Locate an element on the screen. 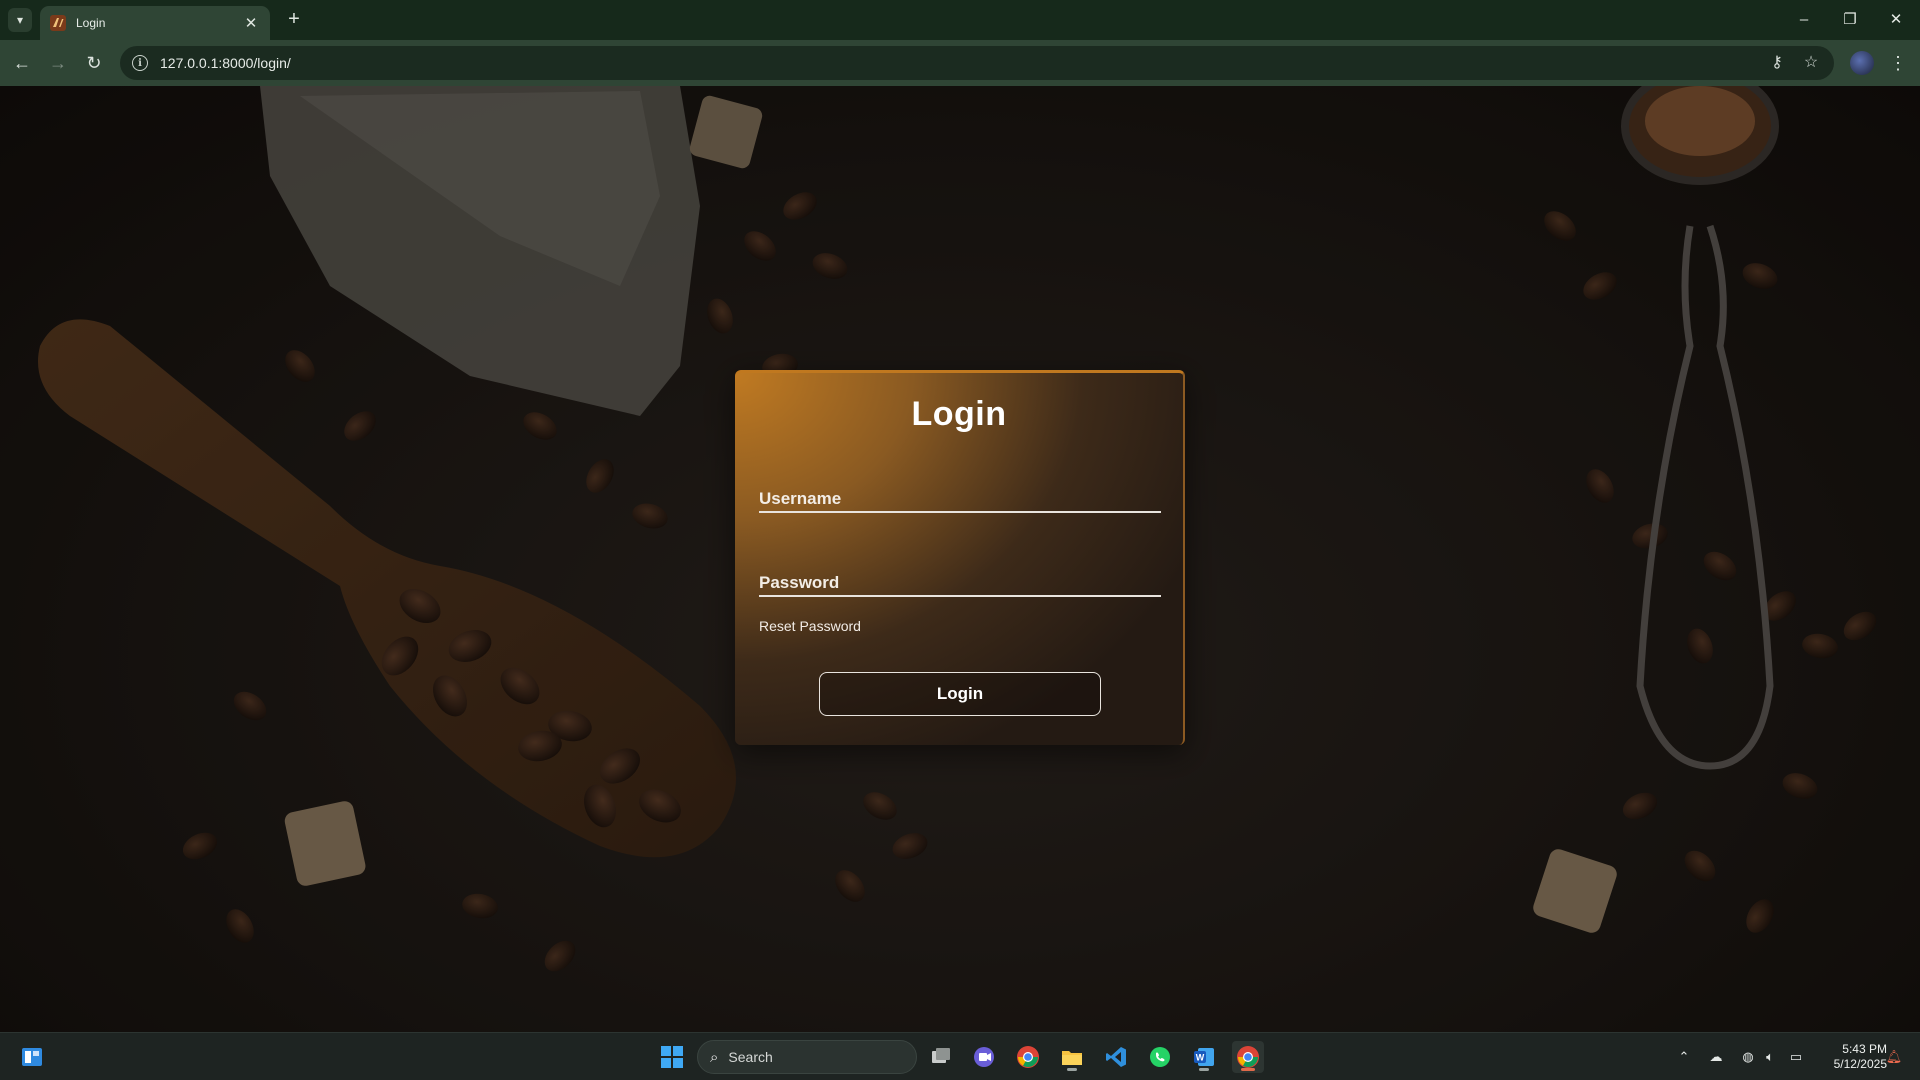 Image resolution: width=1920 pixels, height=1080 pixels. vscode-icon is located at coordinates (1116, 1057).